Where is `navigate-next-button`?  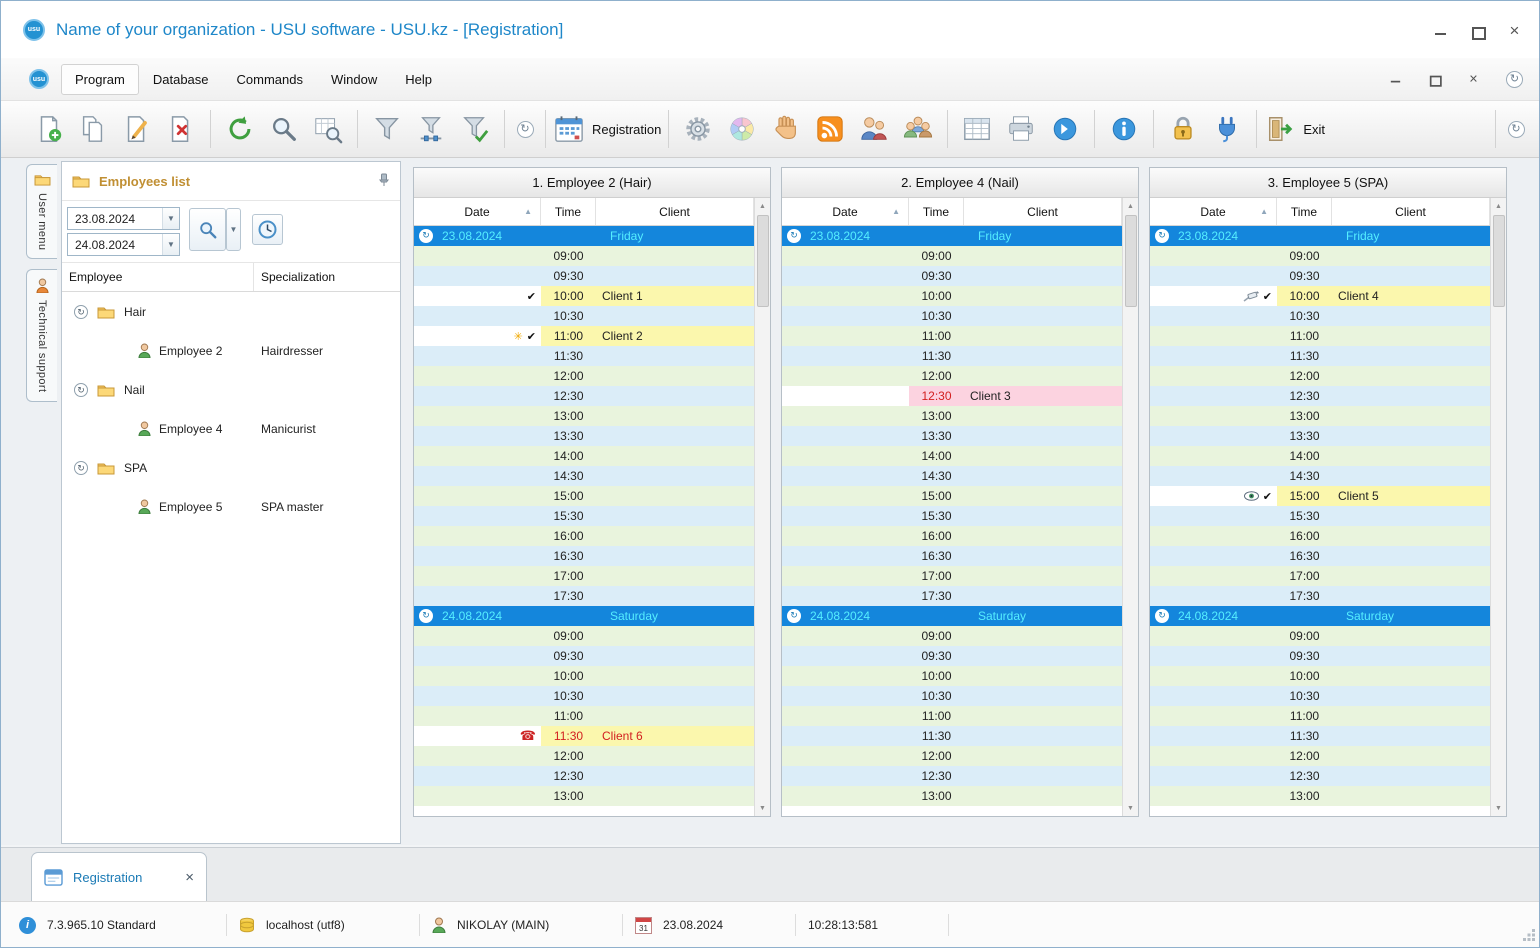
navigate-next-button is located at coordinates (1065, 129).